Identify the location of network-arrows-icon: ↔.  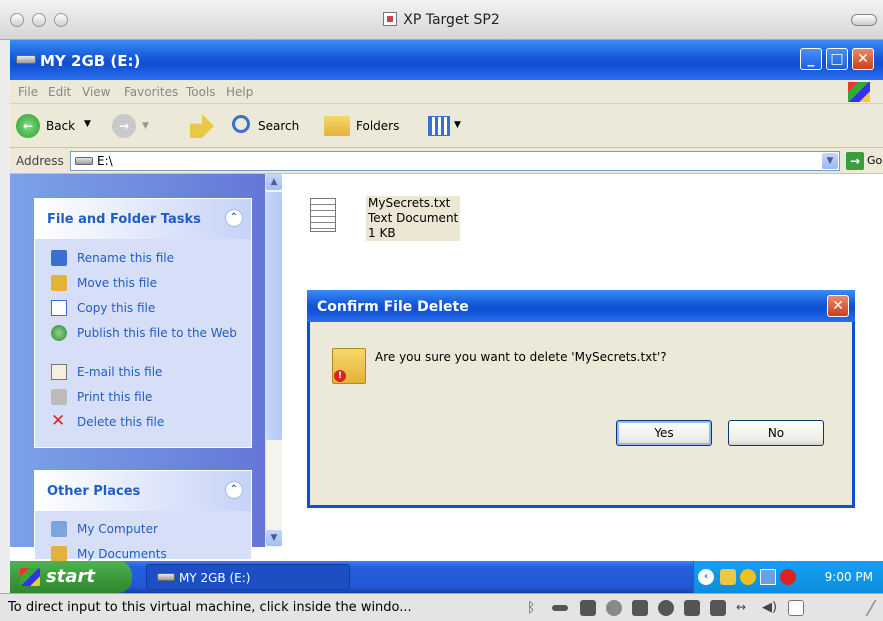
(744, 608).